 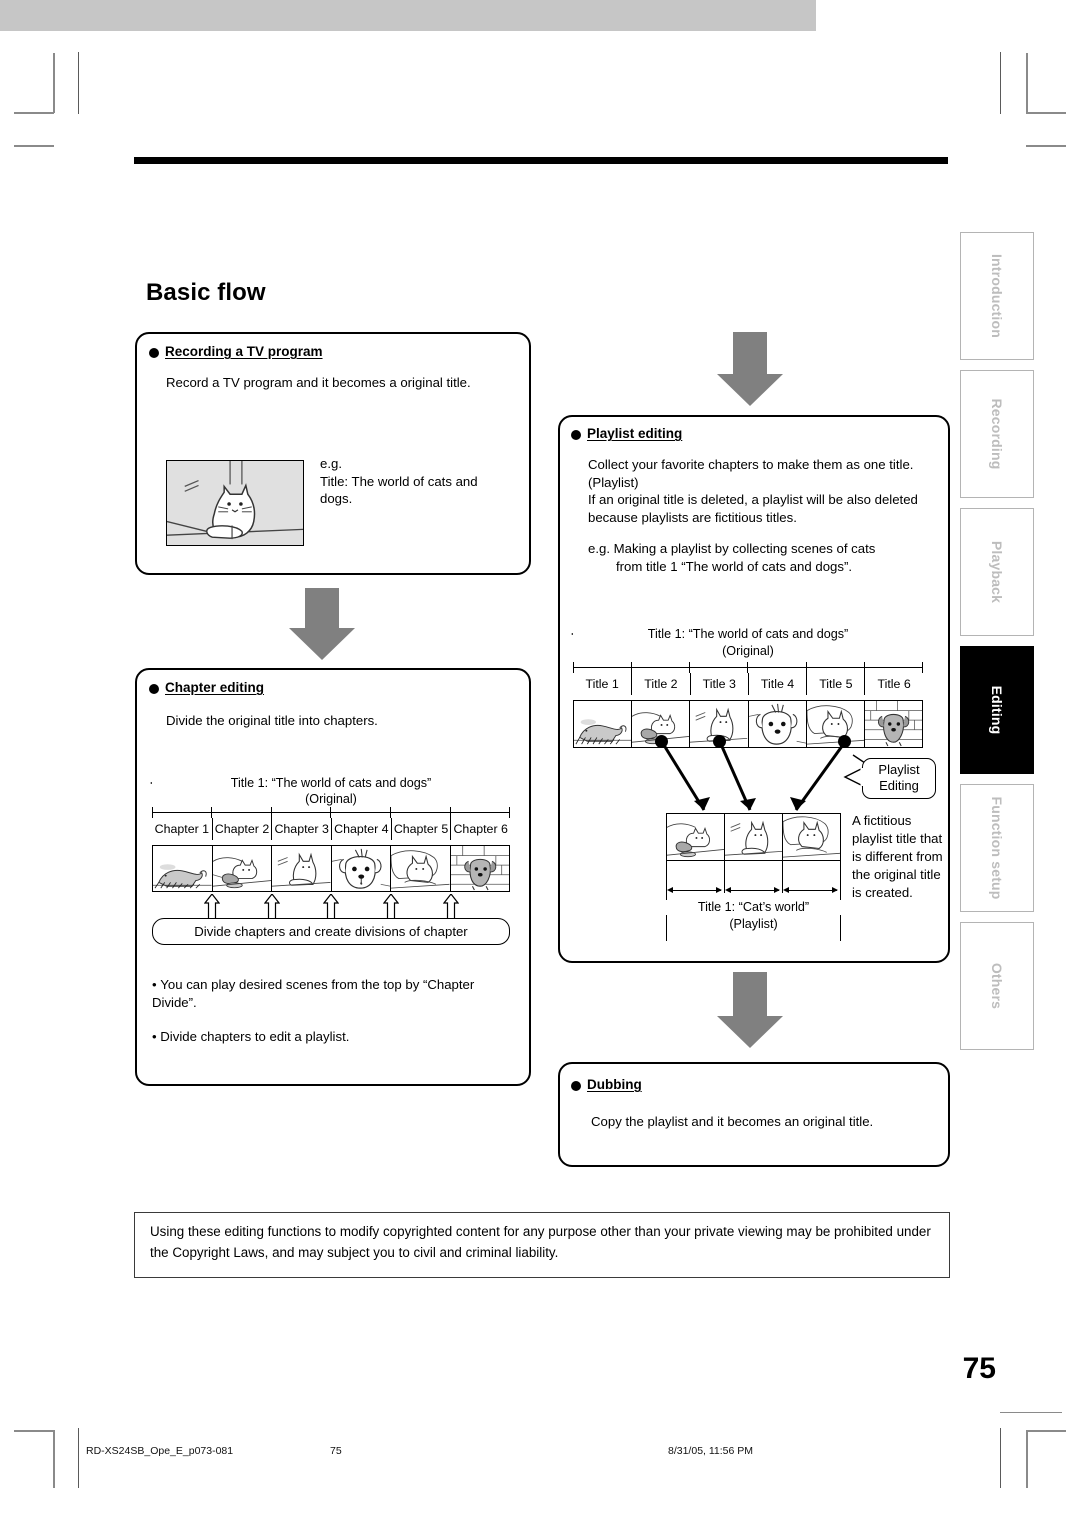 What do you see at coordinates (614, 1084) in the screenshot?
I see `section-title-dubbing: Dubbing` at bounding box center [614, 1084].